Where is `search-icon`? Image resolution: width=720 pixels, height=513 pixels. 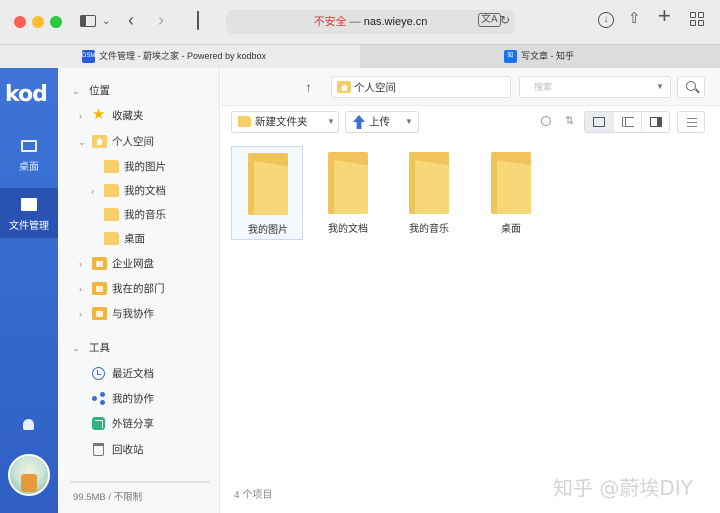 search-icon is located at coordinates (691, 87).